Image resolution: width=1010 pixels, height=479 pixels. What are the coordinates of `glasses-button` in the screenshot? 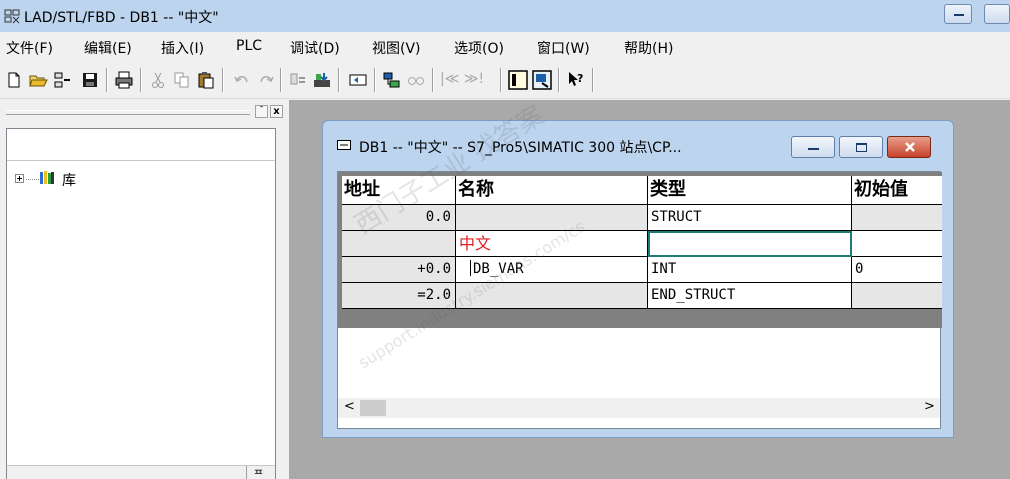 It's located at (416, 80).